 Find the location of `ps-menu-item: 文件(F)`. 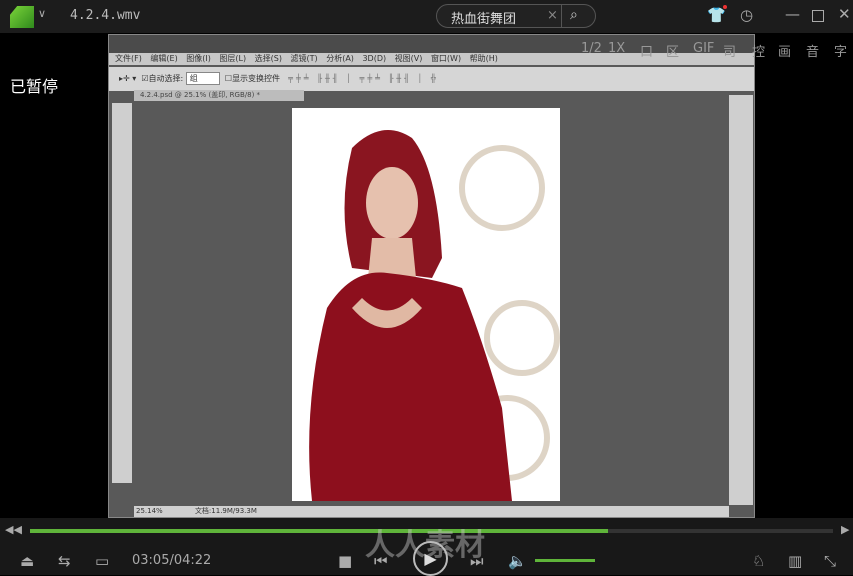

ps-menu-item: 文件(F) is located at coordinates (128, 58).